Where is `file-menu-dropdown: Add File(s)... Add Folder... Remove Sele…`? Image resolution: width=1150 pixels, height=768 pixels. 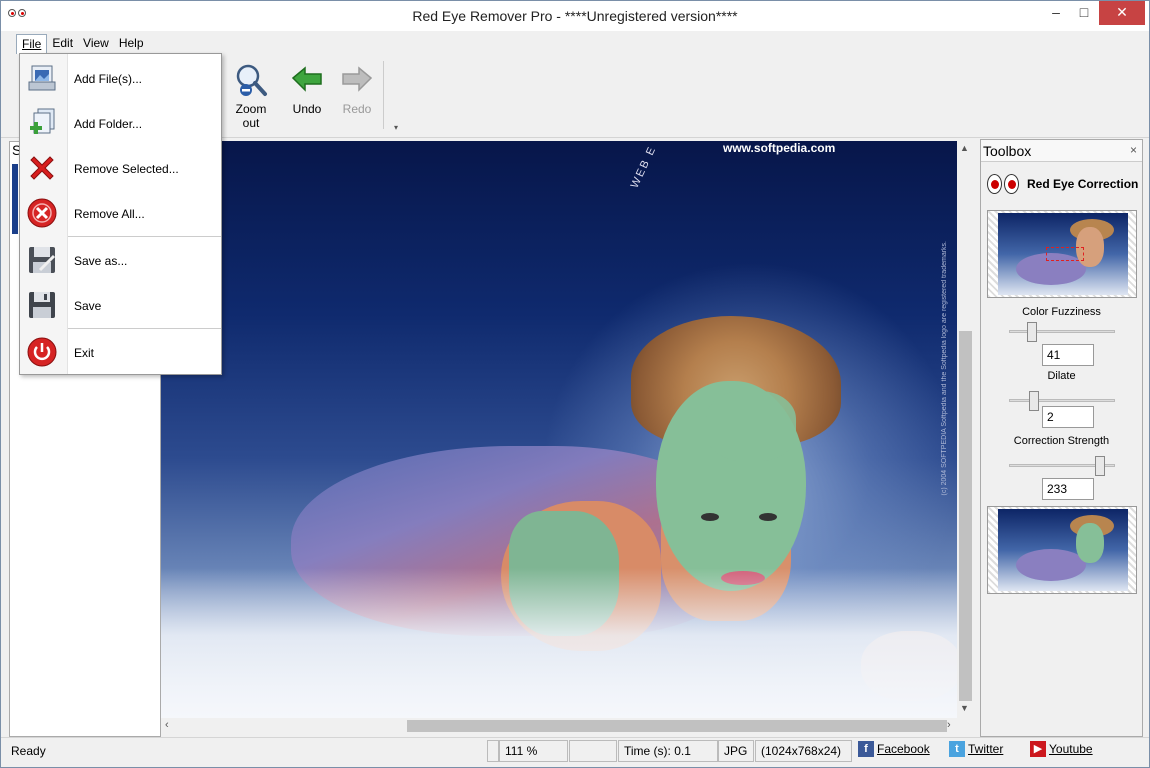
file-menu-dropdown: Add File(s)... Add Folder... Remove Sele… is located at coordinates (120, 214).